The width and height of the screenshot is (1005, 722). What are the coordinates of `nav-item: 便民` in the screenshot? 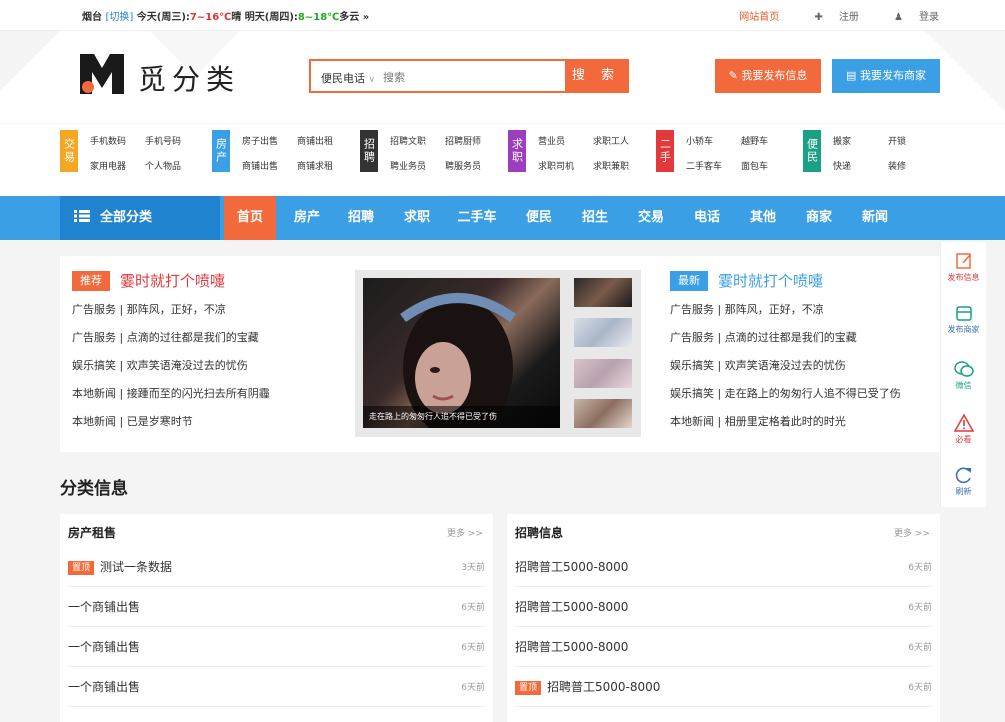 It's located at (539, 218).